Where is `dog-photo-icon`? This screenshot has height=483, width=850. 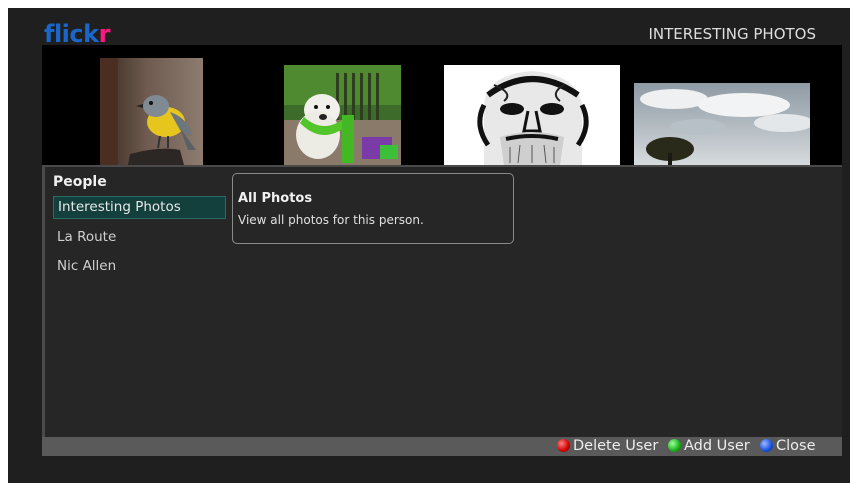
dog-photo-icon is located at coordinates (342, 115).